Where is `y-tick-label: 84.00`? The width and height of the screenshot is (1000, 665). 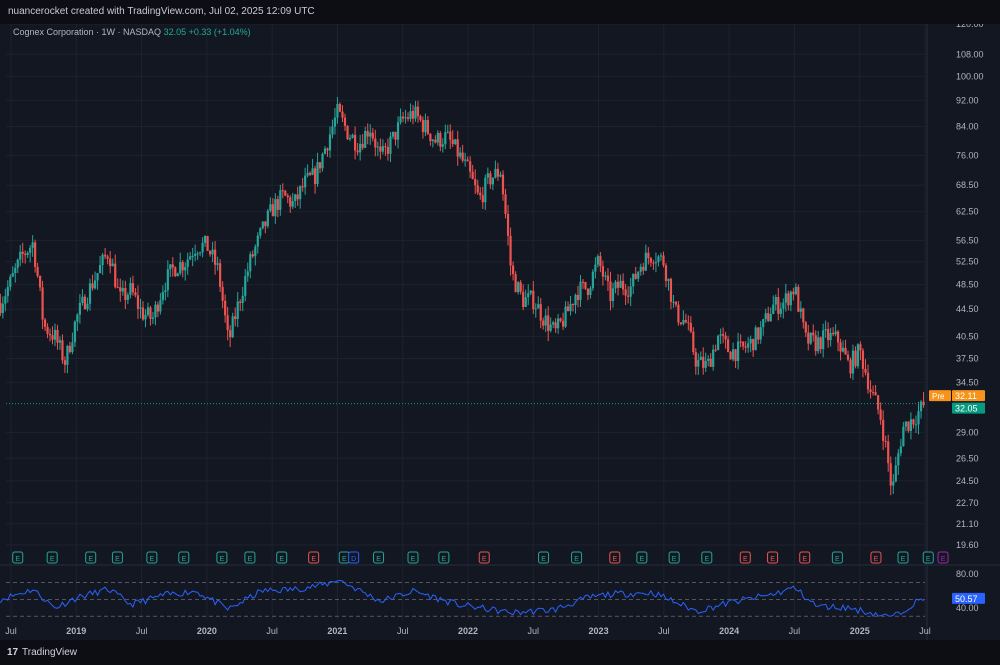
y-tick-label: 84.00 is located at coordinates (967, 127).